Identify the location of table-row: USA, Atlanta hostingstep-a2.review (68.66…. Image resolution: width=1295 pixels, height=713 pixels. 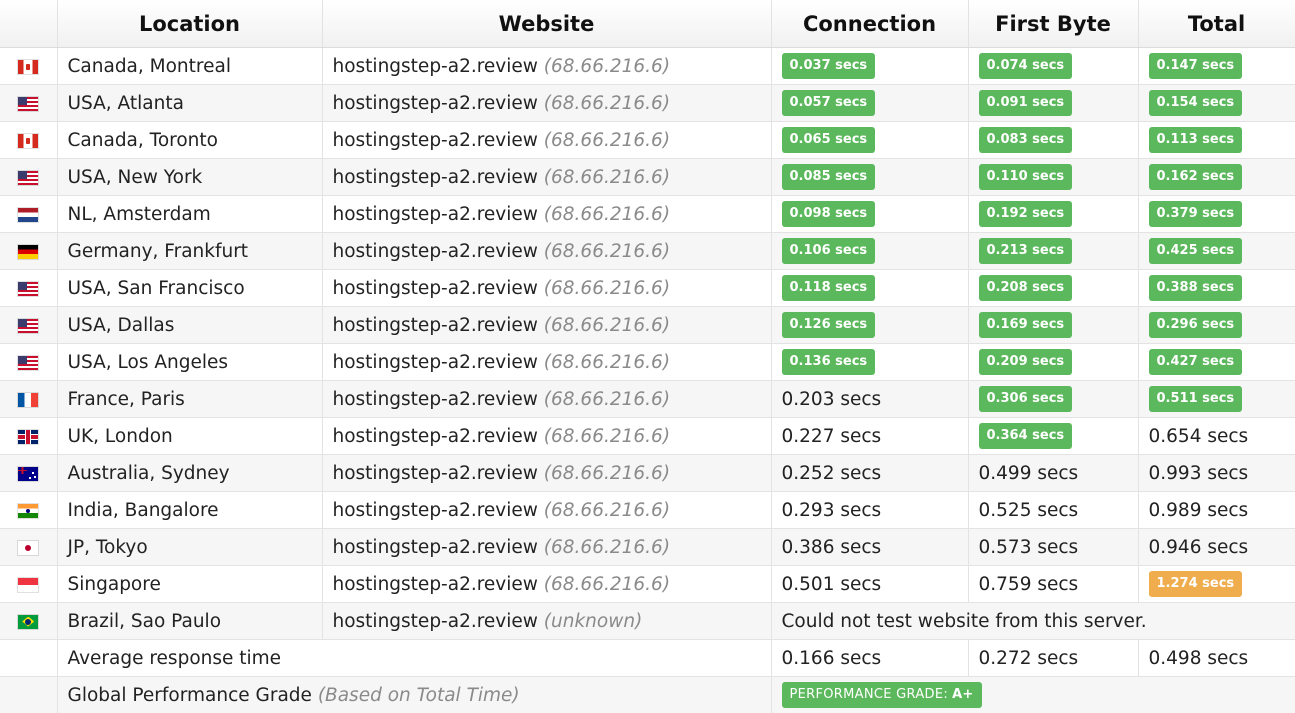
(647, 103).